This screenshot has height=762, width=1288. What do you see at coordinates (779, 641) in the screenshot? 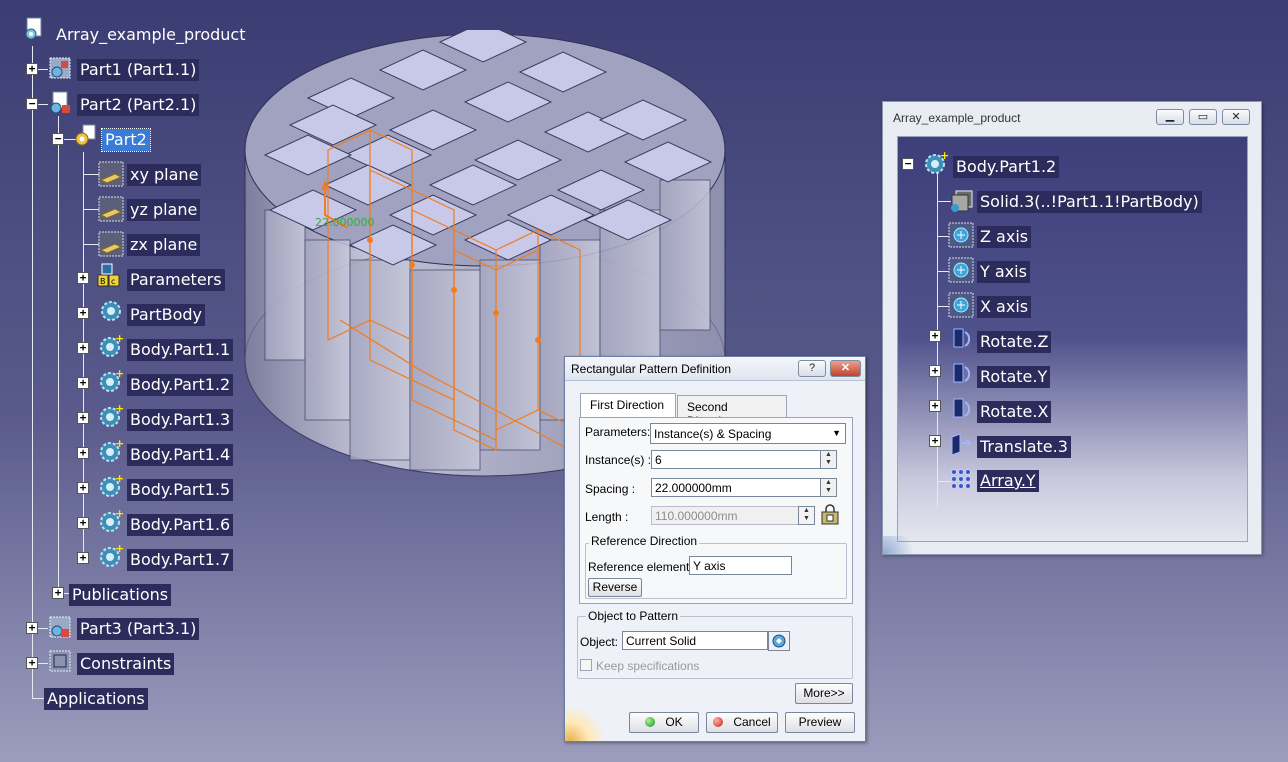
I see `object-selector-icon` at bounding box center [779, 641].